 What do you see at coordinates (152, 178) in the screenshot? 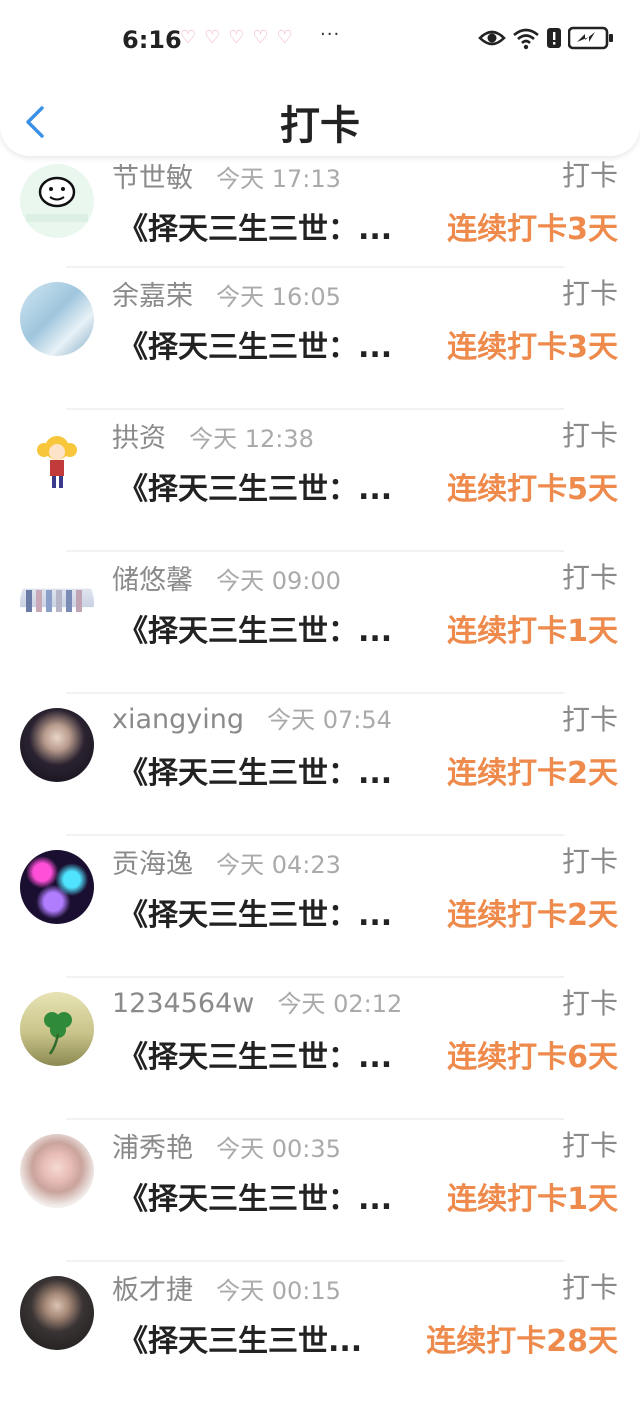
I see `user-name: 节世敏` at bounding box center [152, 178].